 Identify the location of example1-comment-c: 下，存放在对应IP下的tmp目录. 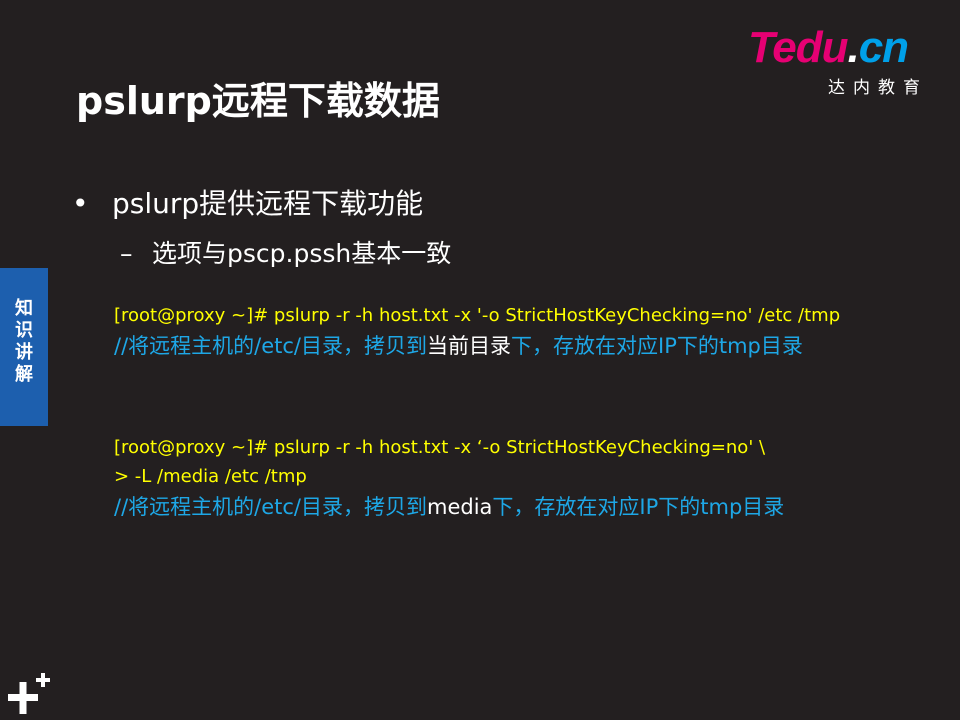
(657, 346).